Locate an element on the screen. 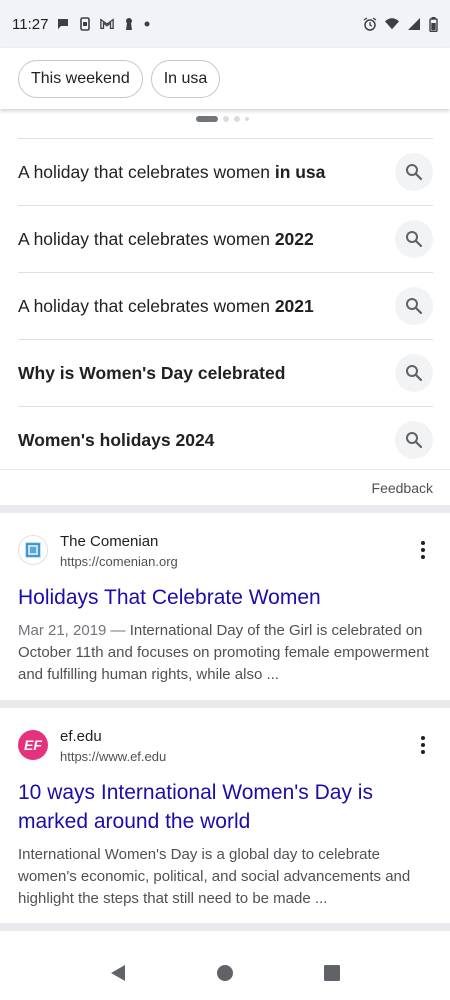 This screenshot has width=450, height=1000. status-bar: 11:27 is located at coordinates (225, 24).